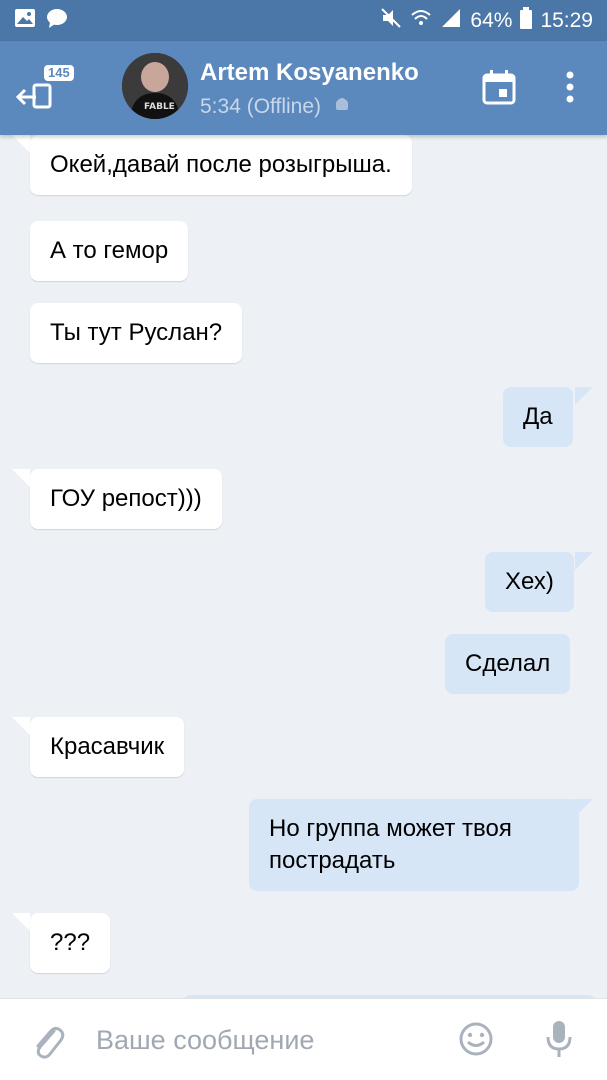 The width and height of the screenshot is (607, 1080). What do you see at coordinates (421, 21) in the screenshot?
I see `wifi-icon` at bounding box center [421, 21].